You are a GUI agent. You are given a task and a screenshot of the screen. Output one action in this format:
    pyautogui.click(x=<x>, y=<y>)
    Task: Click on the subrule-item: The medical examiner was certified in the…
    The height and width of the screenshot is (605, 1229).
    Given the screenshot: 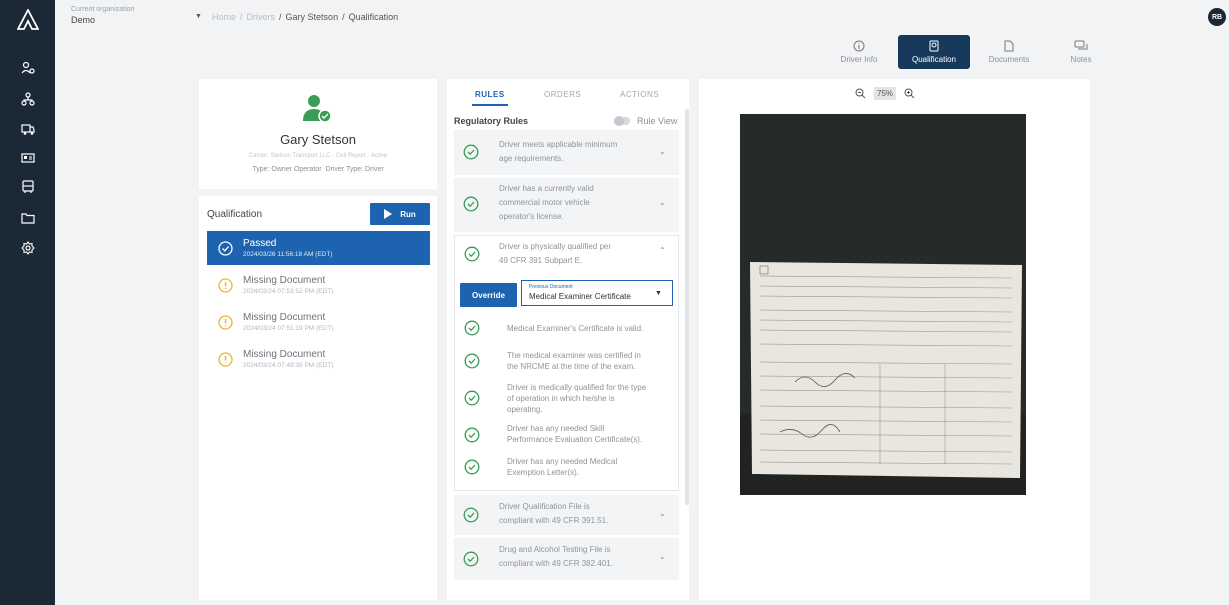 What is the action you would take?
    pyautogui.click(x=552, y=362)
    